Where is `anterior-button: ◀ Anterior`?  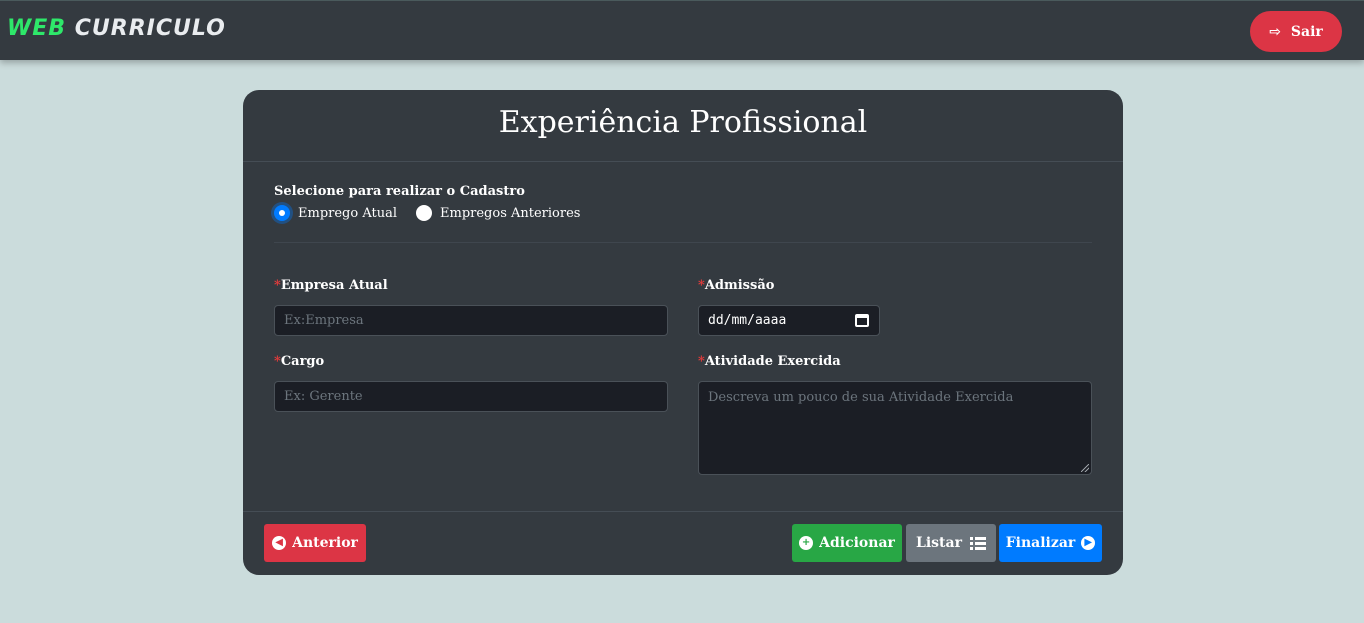 anterior-button: ◀ Anterior is located at coordinates (315, 543).